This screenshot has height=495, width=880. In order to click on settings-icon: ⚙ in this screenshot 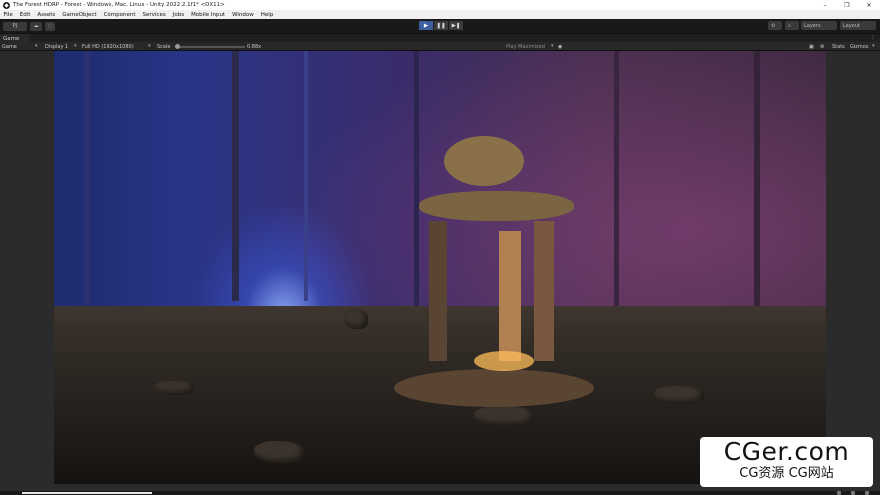, I will do `click(822, 47)`.